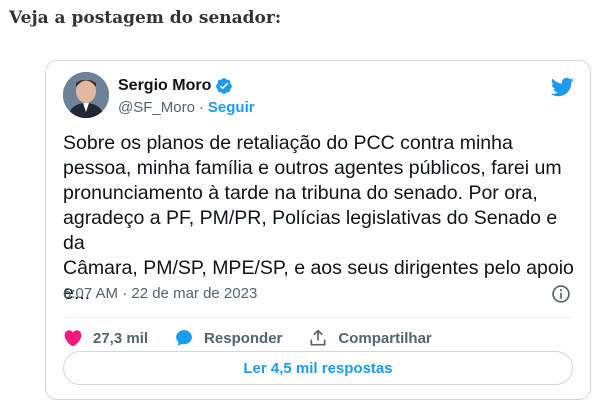 The image size is (600, 410). What do you see at coordinates (86, 95) in the screenshot?
I see `avatar` at bounding box center [86, 95].